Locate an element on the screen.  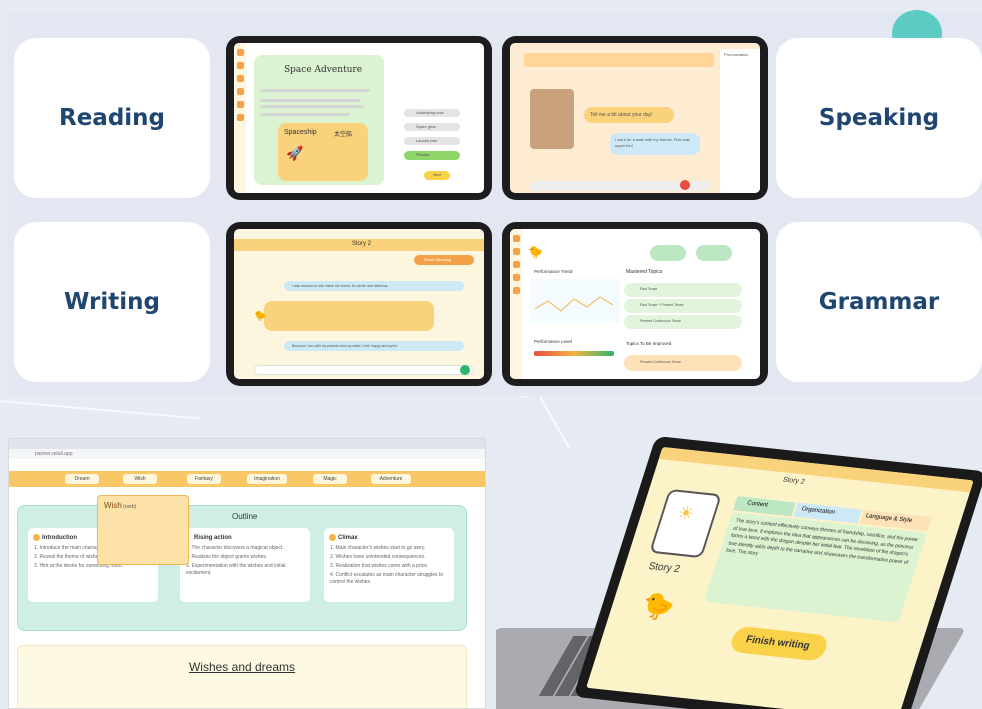
grammar-card: Grammar is located at coordinates (879, 302).